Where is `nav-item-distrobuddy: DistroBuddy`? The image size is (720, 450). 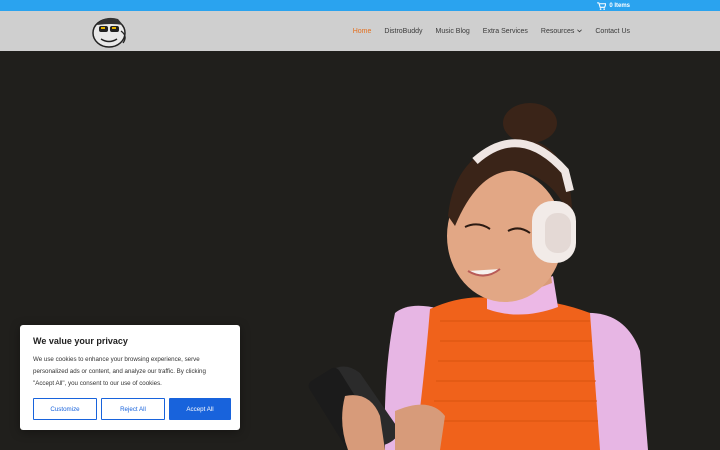 nav-item-distrobuddy: DistroBuddy is located at coordinates (403, 31).